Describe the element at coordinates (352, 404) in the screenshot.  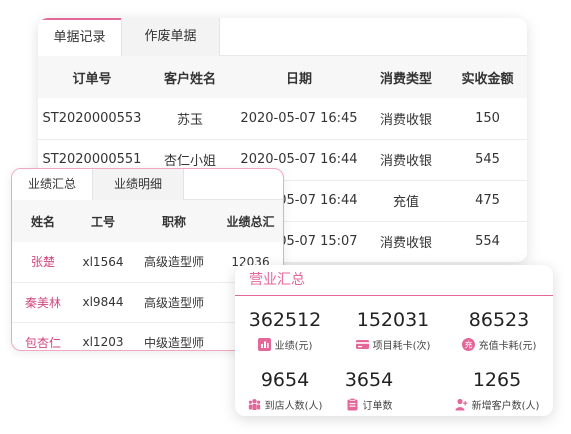
I see `order-icon` at that location.